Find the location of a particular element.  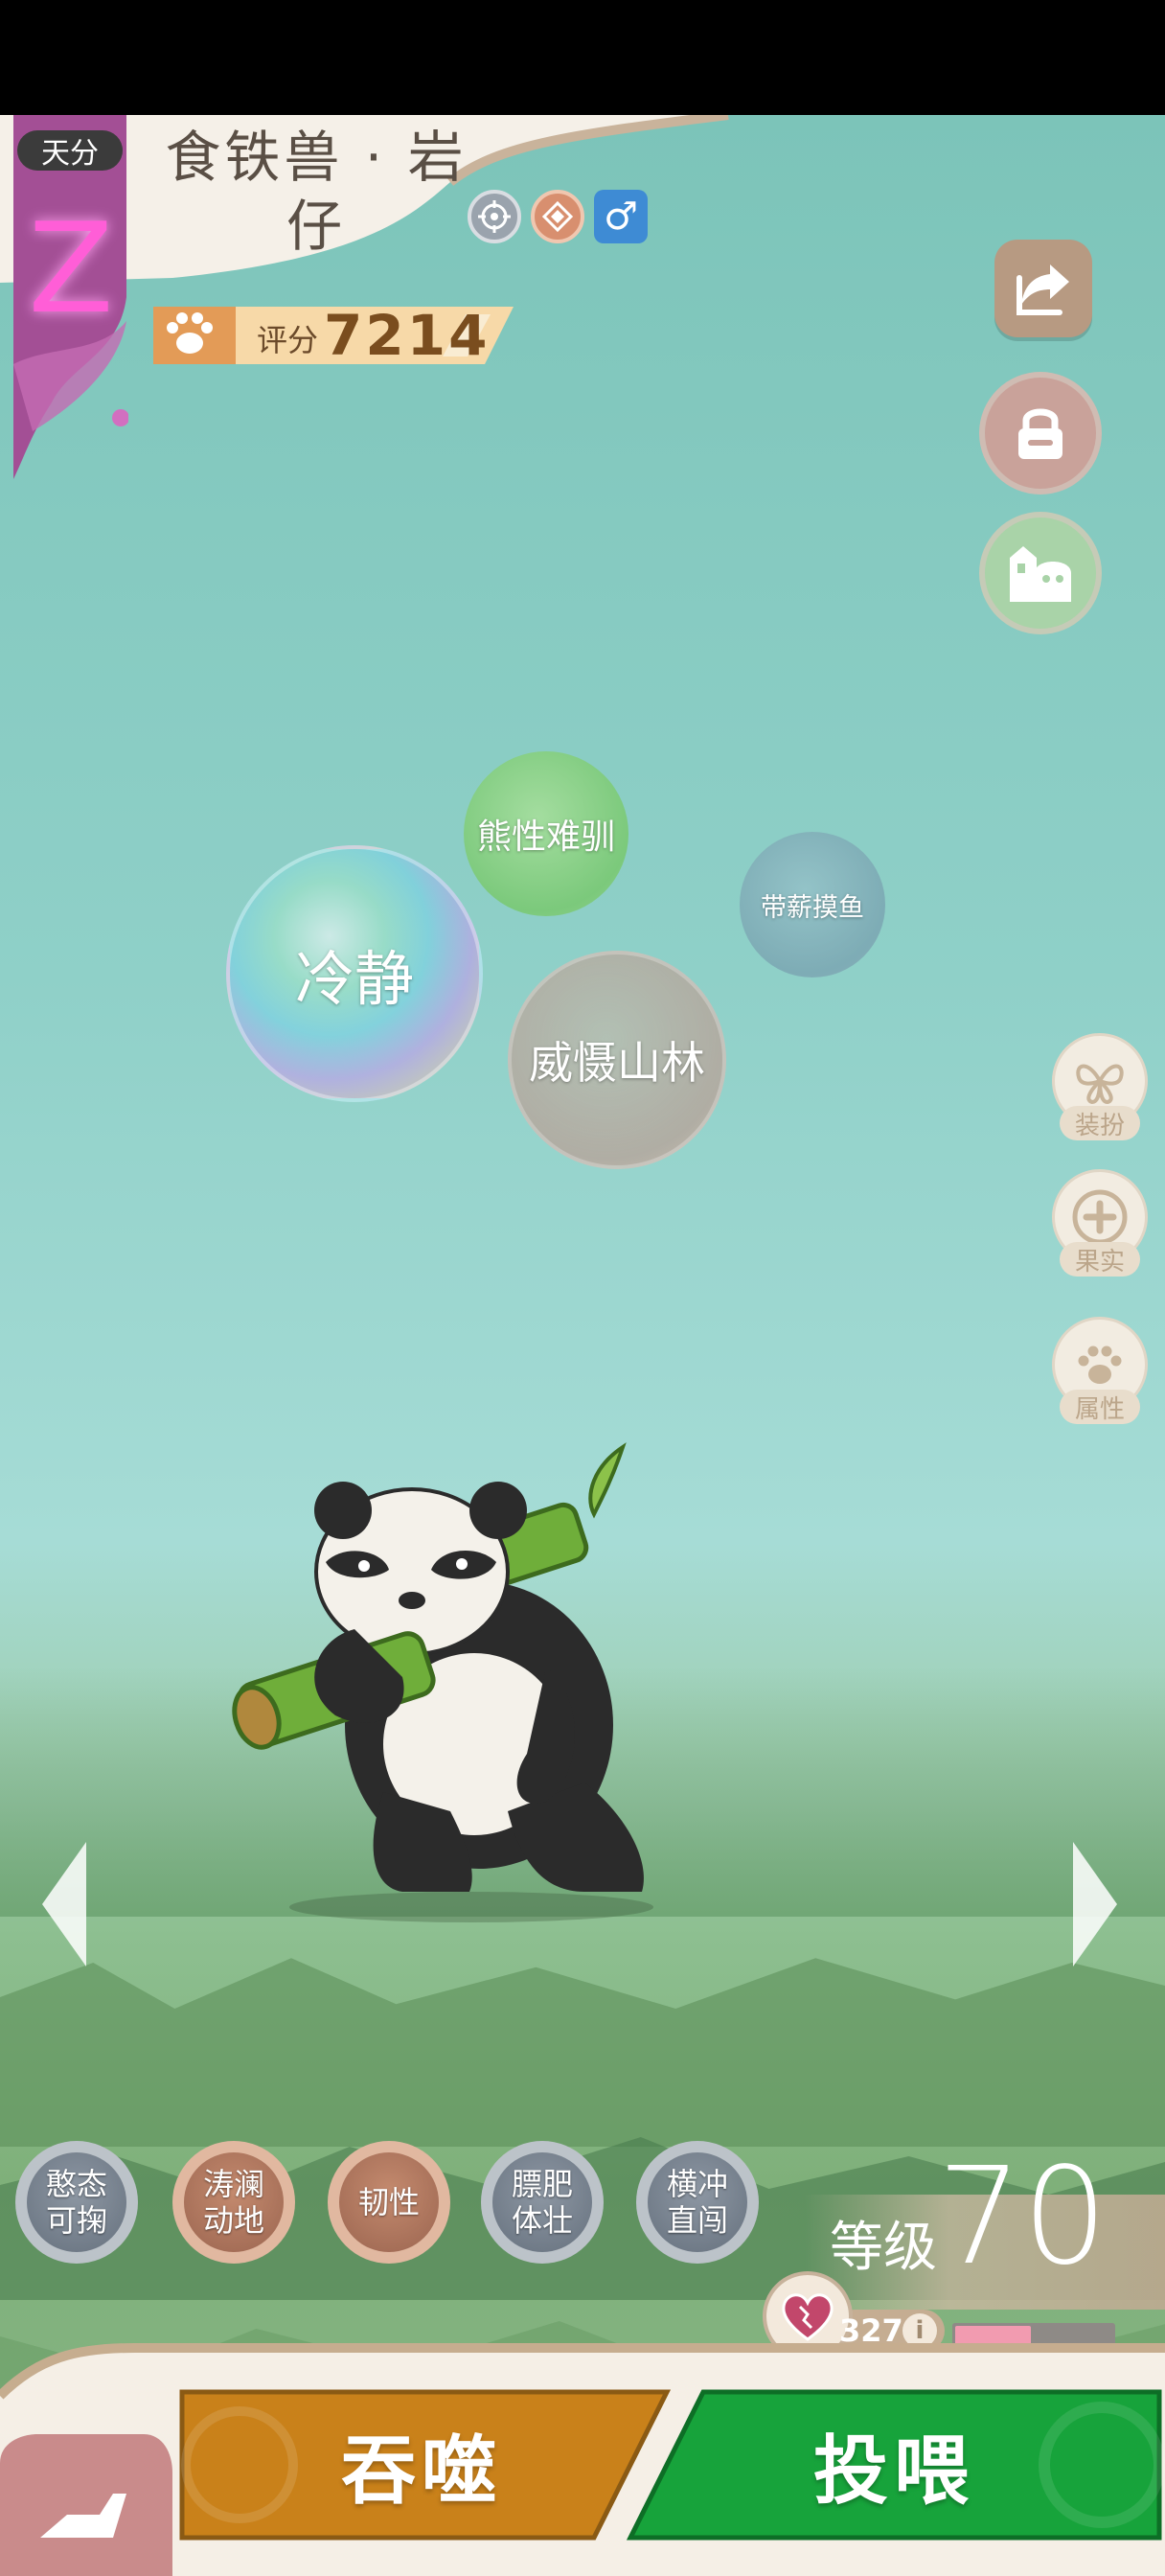

skill-text: 膘肥 体壮 is located at coordinates (542, 2202).